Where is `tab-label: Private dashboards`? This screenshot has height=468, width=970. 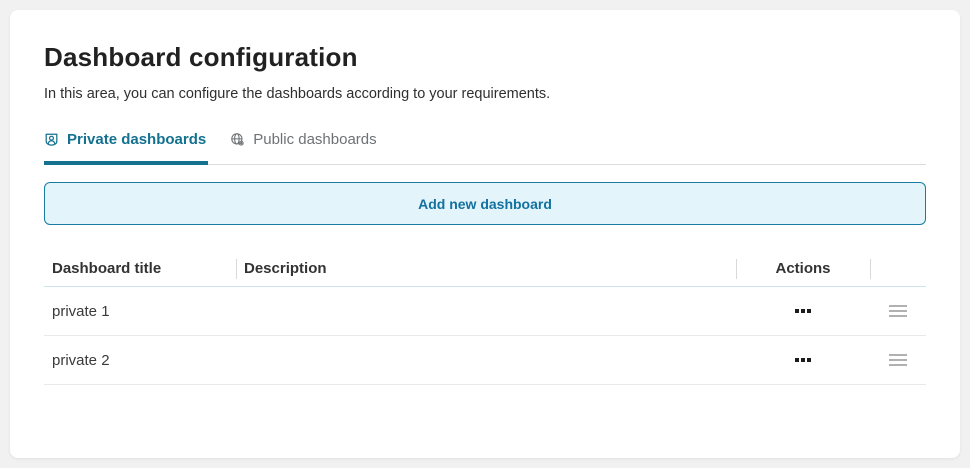
tab-label: Private dashboards is located at coordinates (137, 139).